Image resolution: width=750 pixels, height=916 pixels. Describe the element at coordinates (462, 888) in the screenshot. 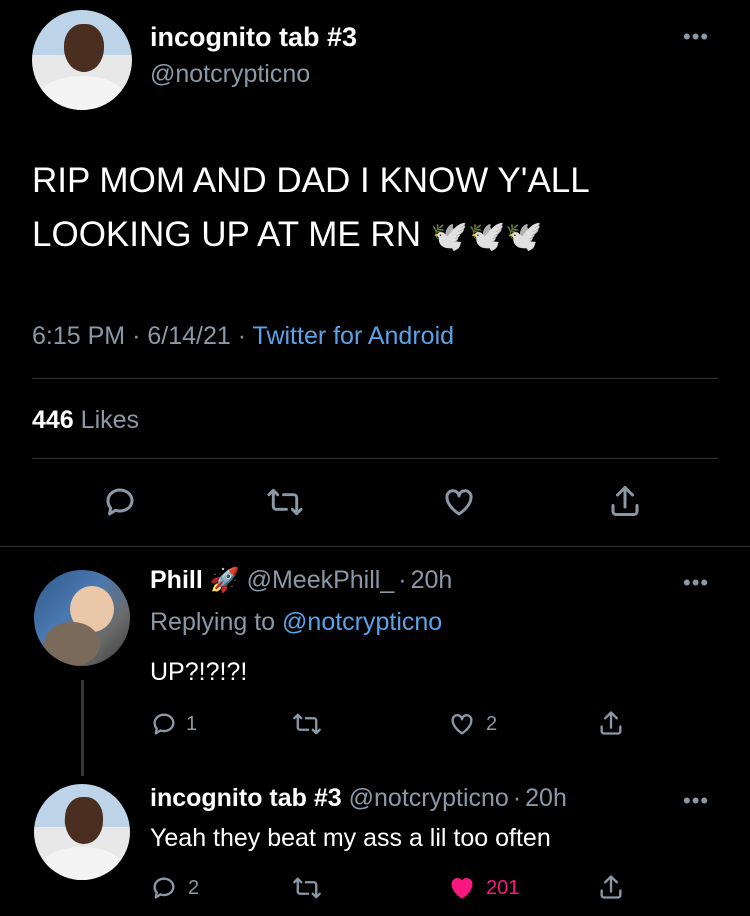

I see `liked-heart-icon` at that location.